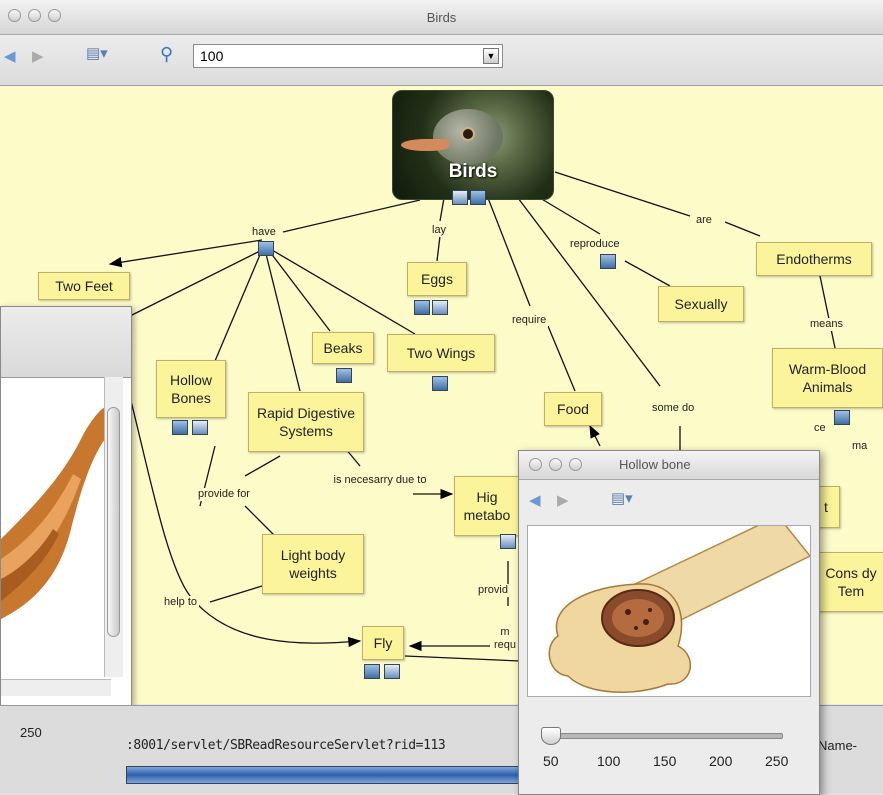 The height and width of the screenshot is (795, 883). What do you see at coordinates (701, 304) in the screenshot?
I see `concept-sexually: Sexually` at bounding box center [701, 304].